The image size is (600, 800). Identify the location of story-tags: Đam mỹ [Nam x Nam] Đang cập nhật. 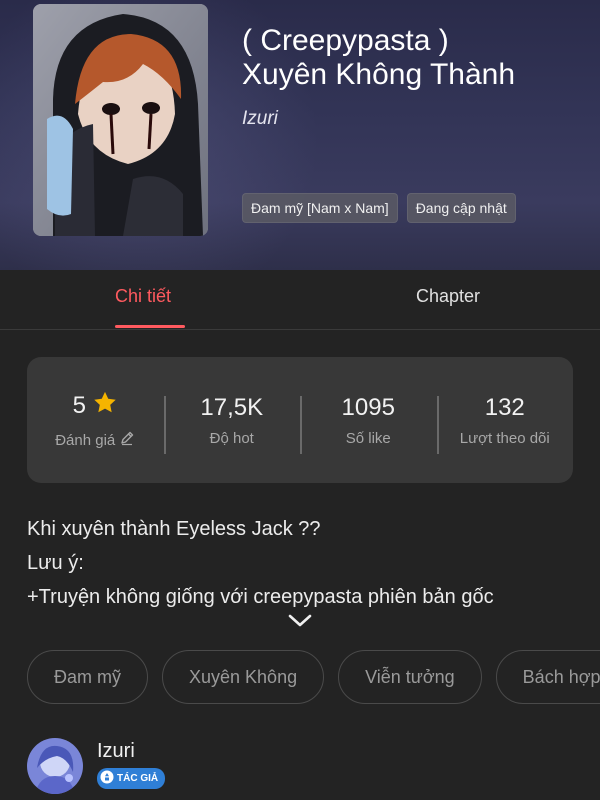
(379, 208).